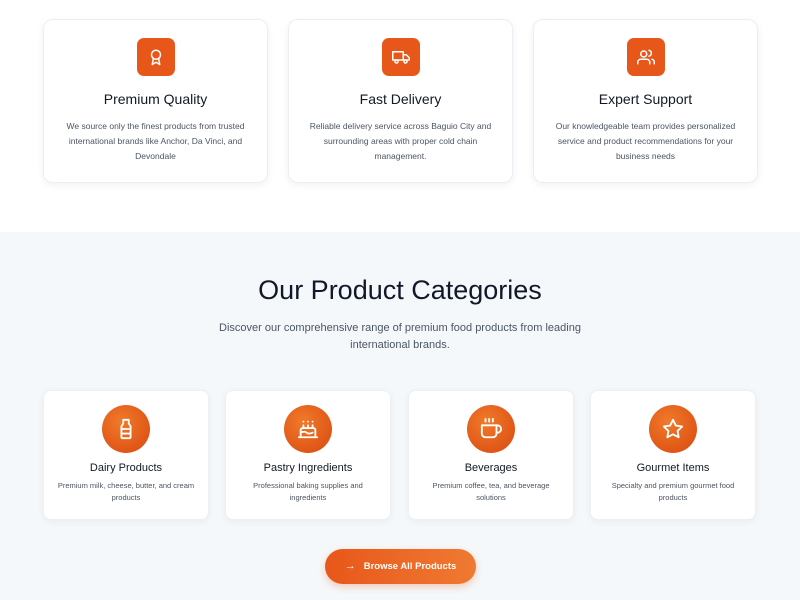 The image size is (800, 600). Describe the element at coordinates (350, 566) in the screenshot. I see `arrow-right-icon: →` at that location.